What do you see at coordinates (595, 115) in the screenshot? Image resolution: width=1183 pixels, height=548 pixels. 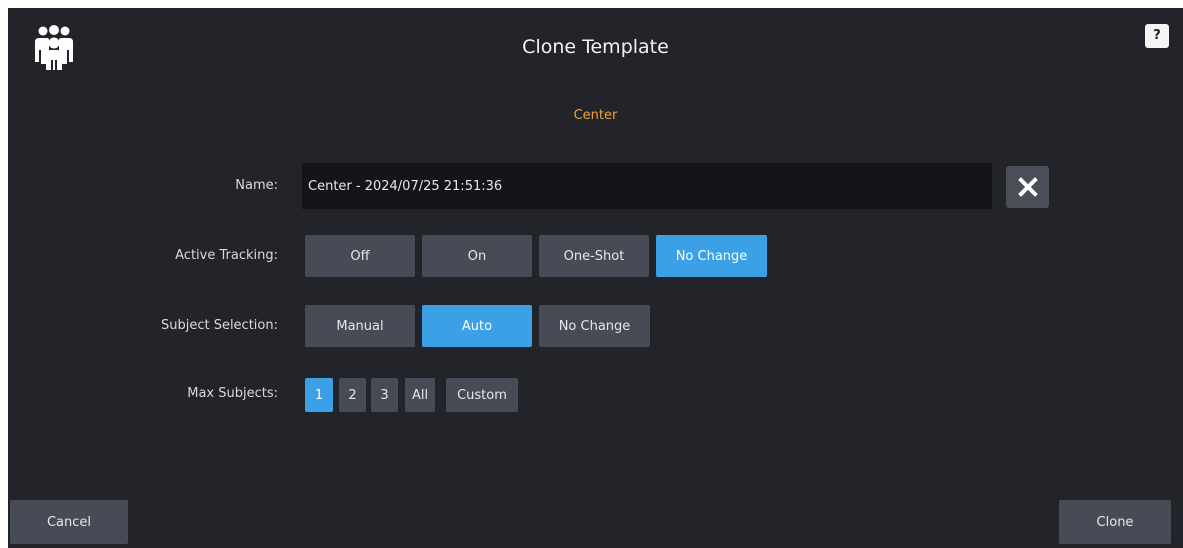 I see `template-name-subtitle: Center` at bounding box center [595, 115].